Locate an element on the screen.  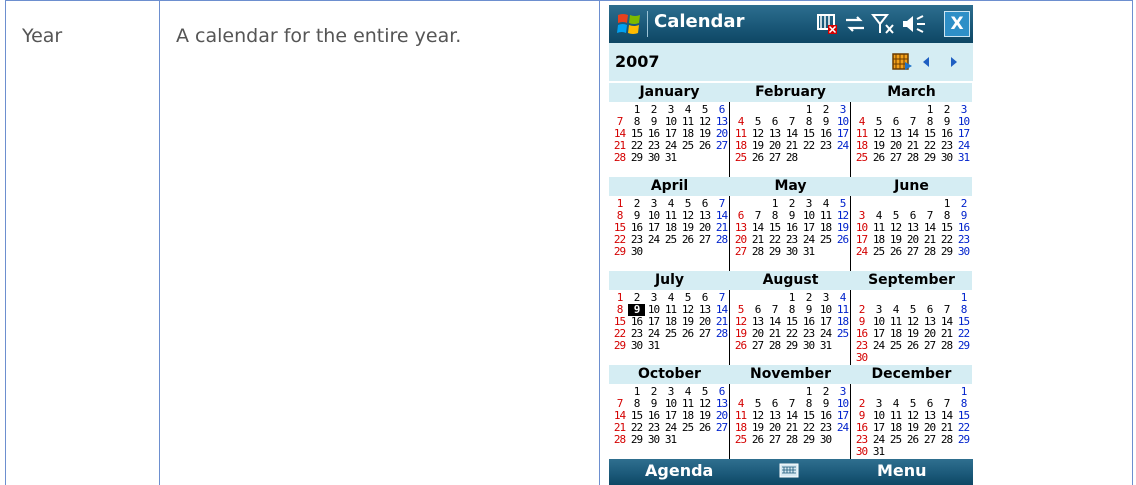
agenda-softkey: Agenda is located at coordinates (679, 470).